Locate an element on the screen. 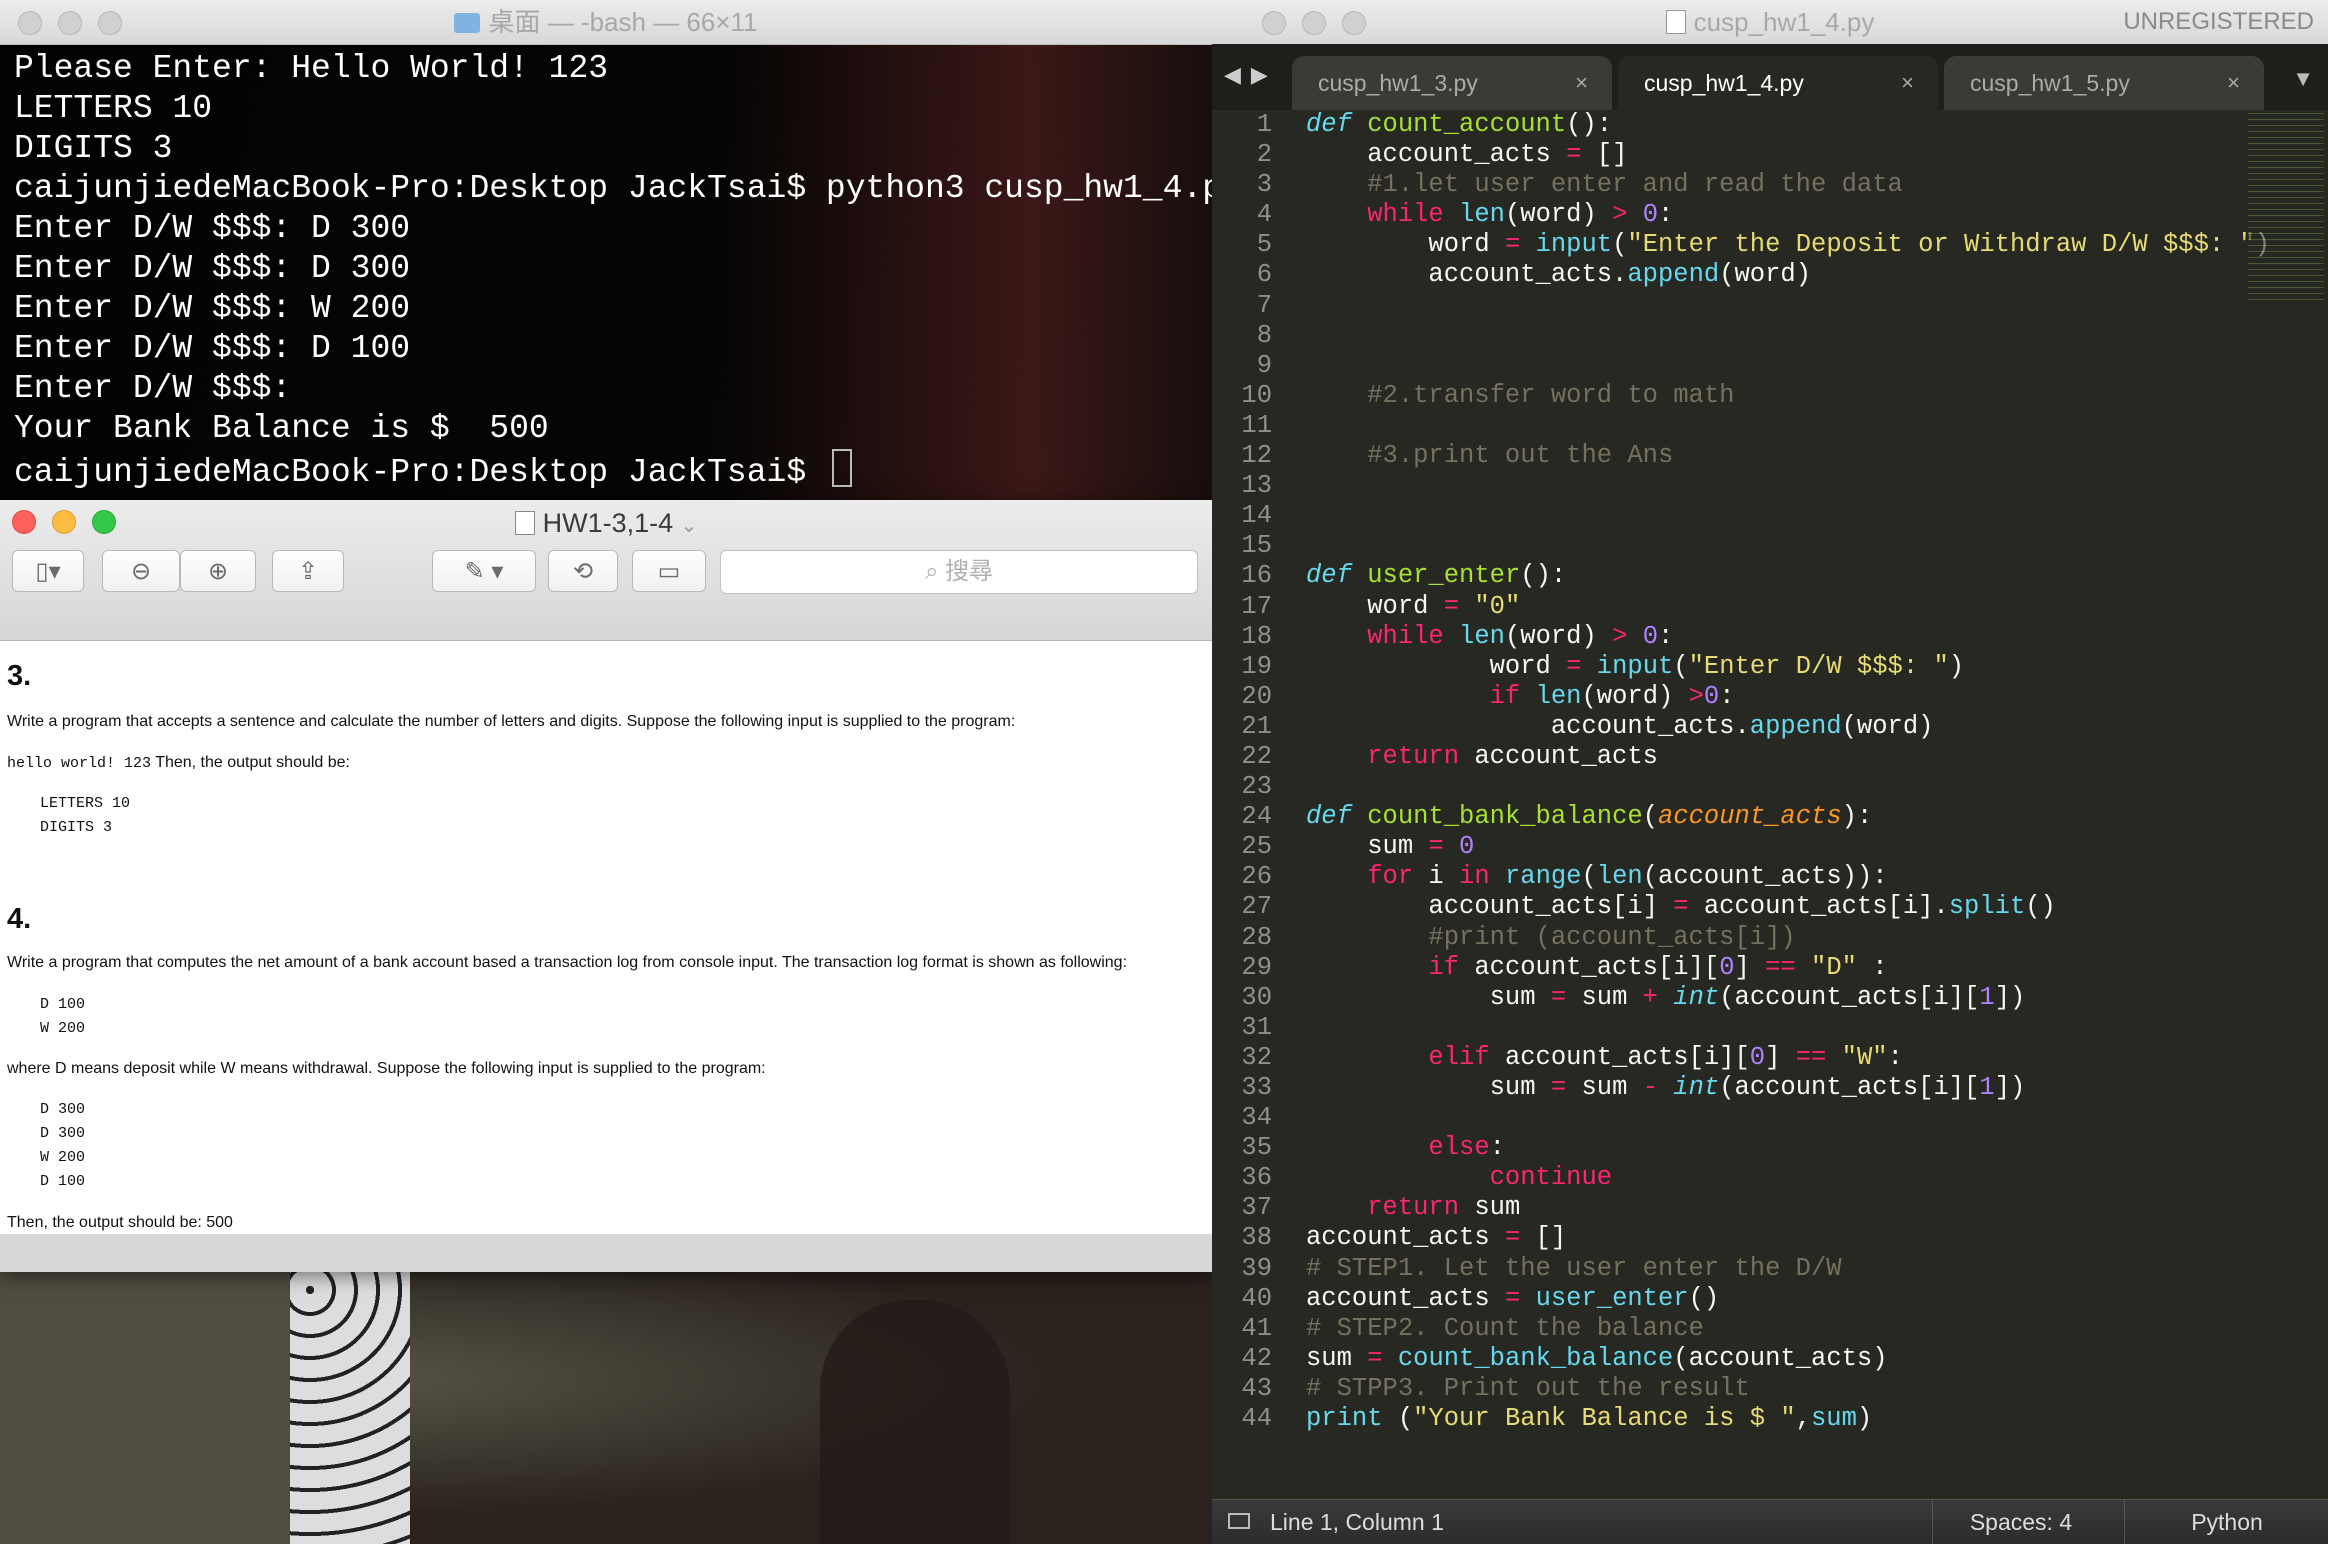  code-line: if len(word) >0: is located at coordinates (1788, 697).